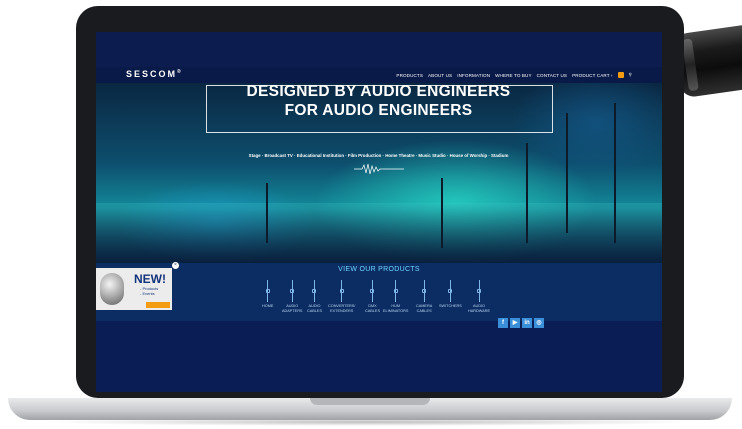 This screenshot has height=429, width=742. Describe the element at coordinates (112, 289) in the screenshot. I see `xlr-plug-image` at that location.